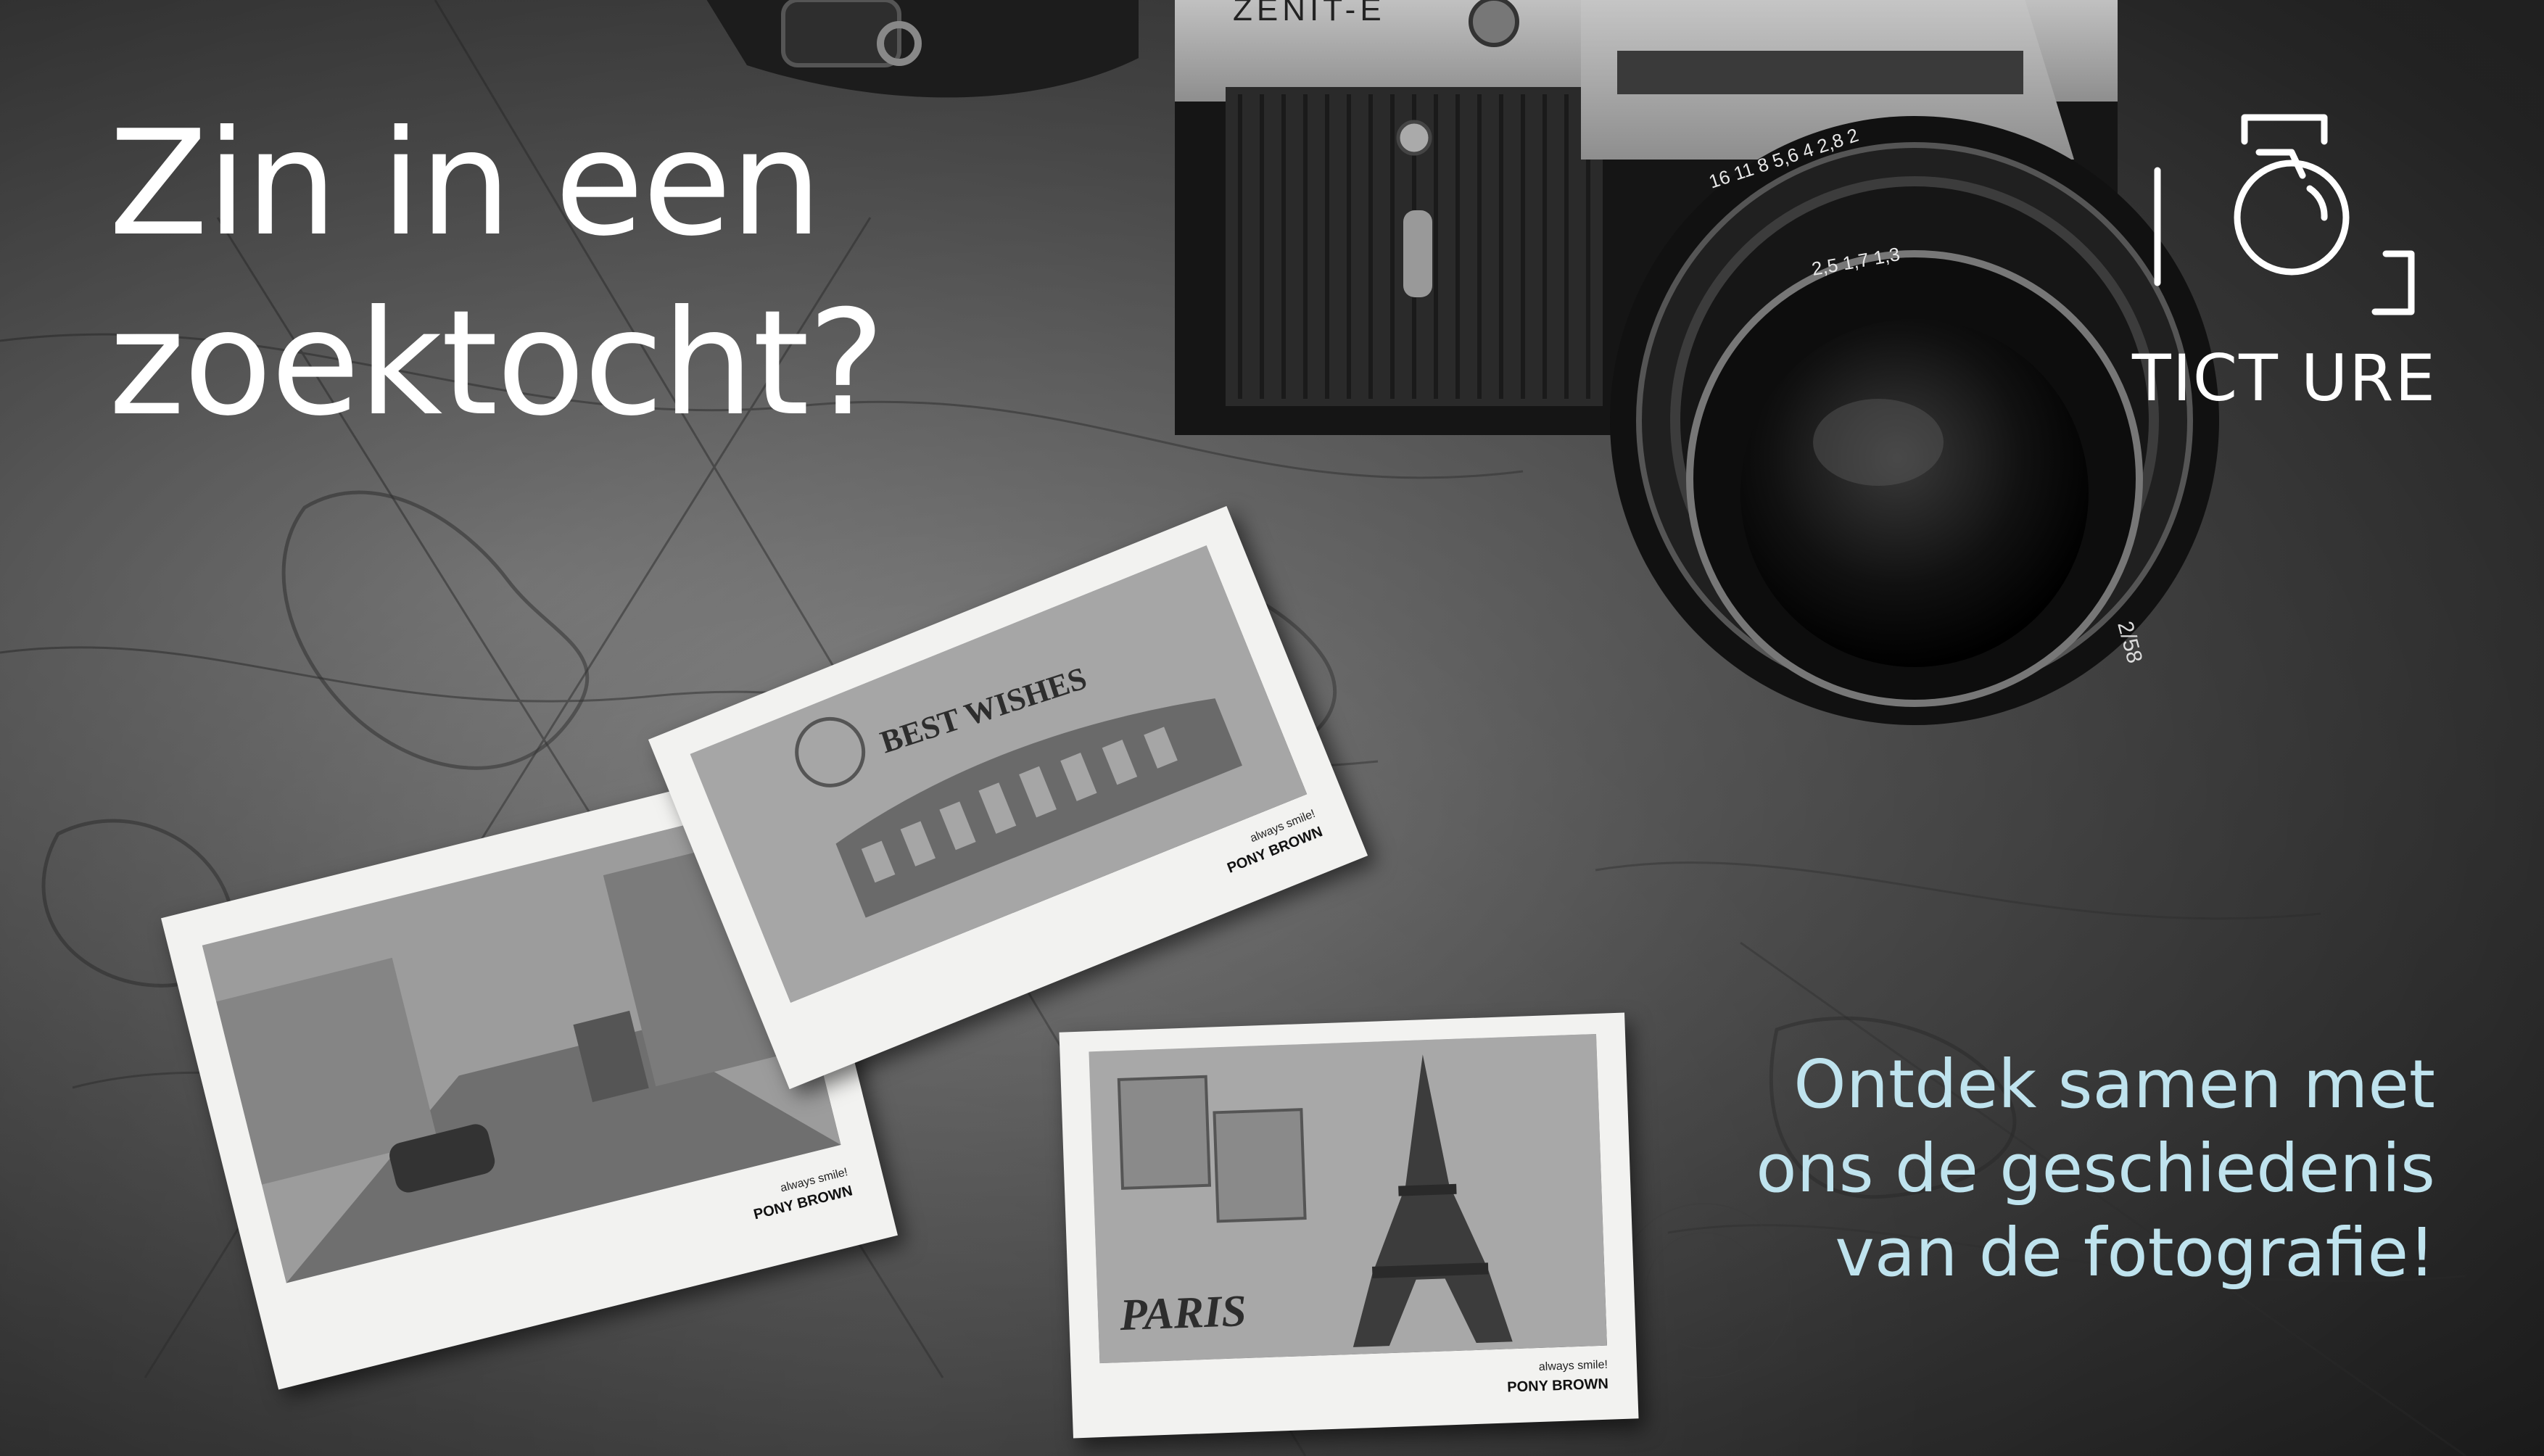 The width and height of the screenshot is (2544, 1456). Describe the element at coordinates (2114, 1084) in the screenshot. I see `tagline-line-1: Ontdek samen met` at that location.